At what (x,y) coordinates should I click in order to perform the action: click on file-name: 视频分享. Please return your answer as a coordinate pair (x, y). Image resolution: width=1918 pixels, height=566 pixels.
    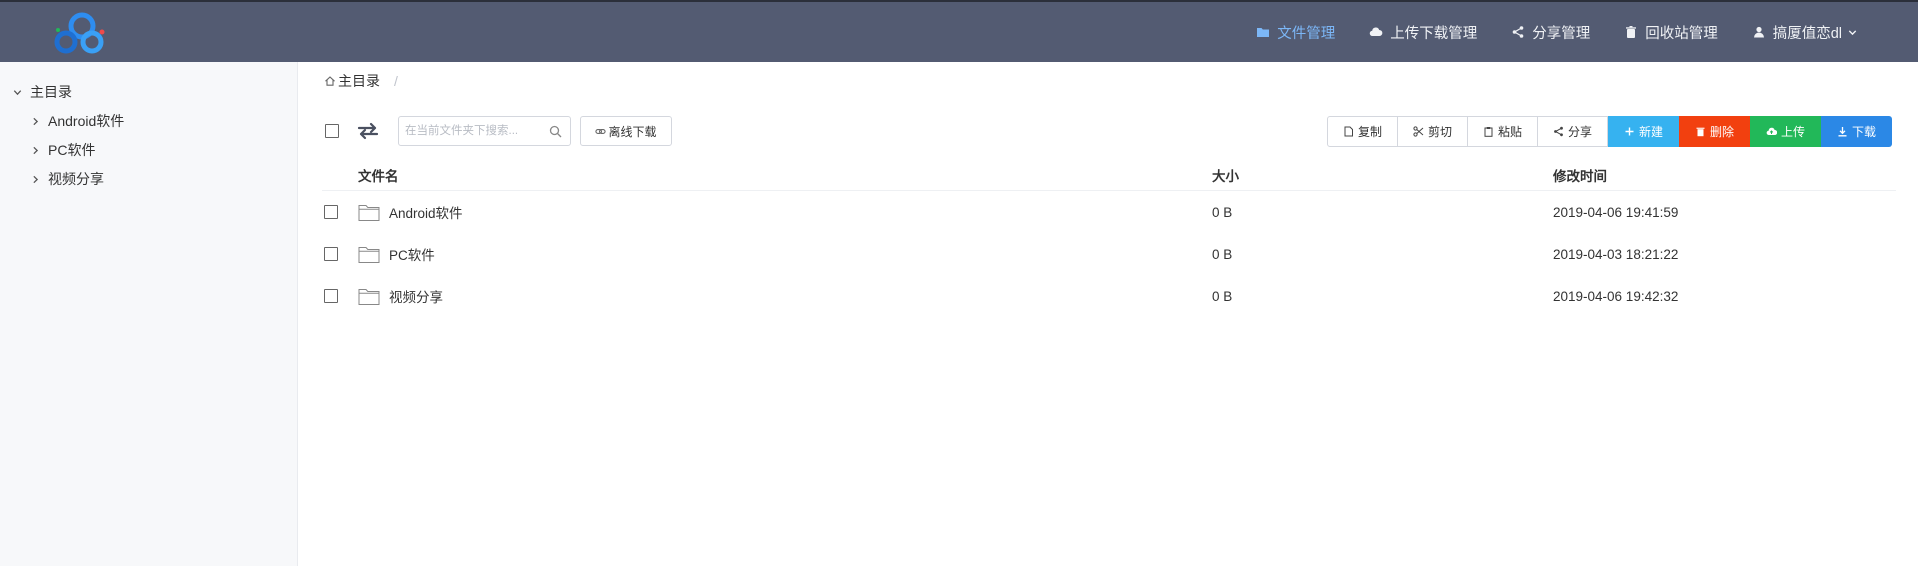
    Looking at the image, I should click on (416, 297).